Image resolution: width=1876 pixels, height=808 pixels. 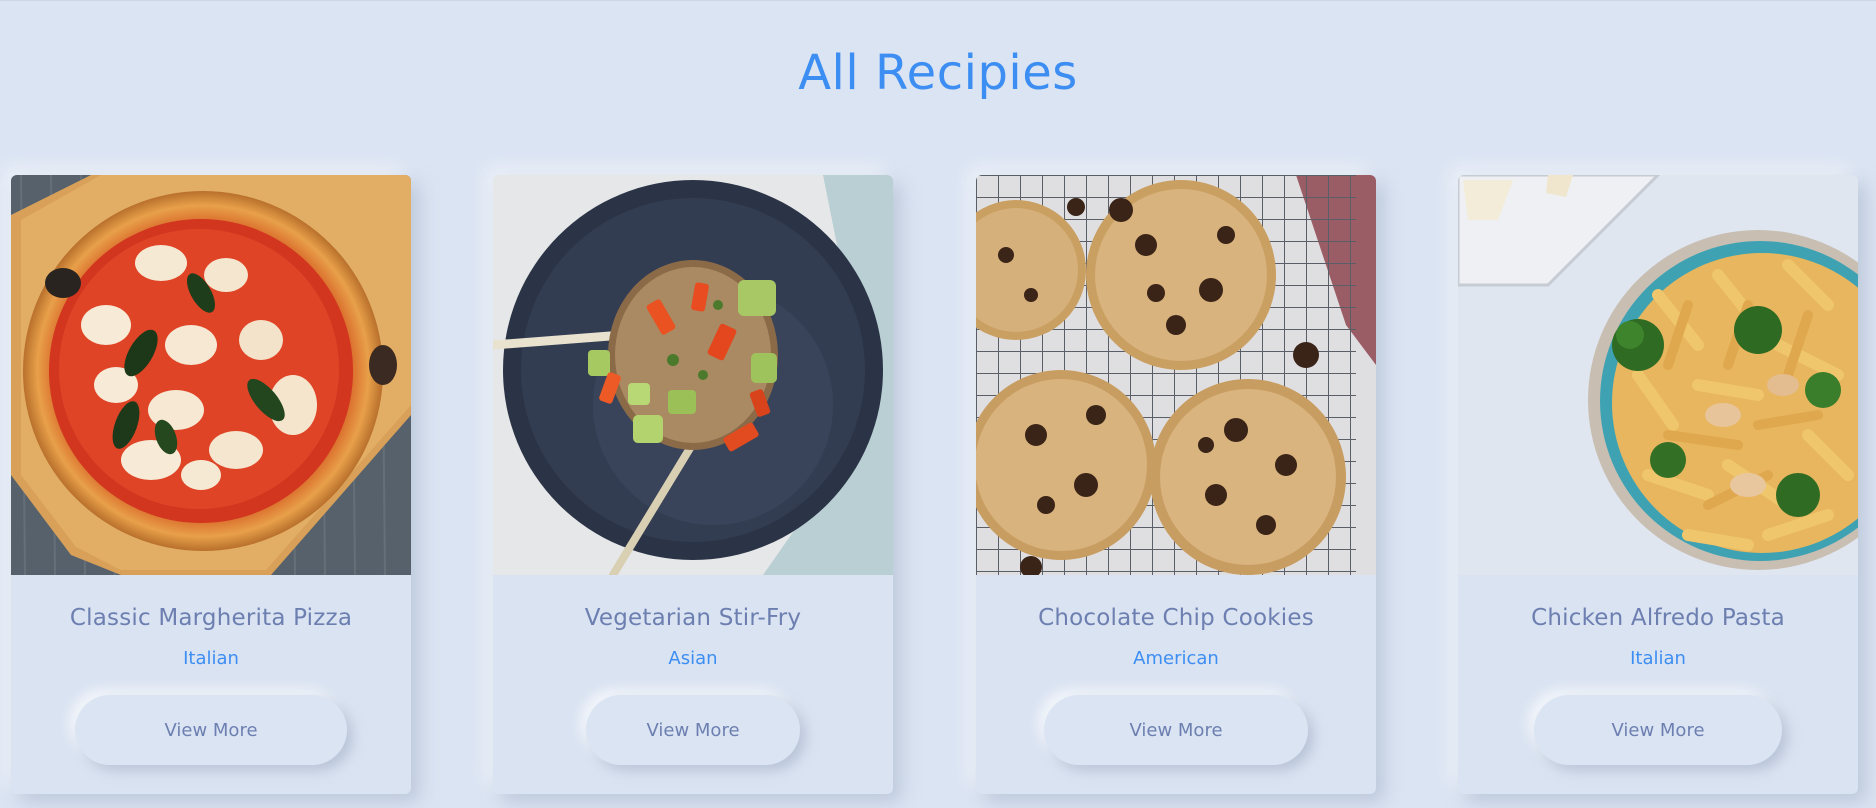 What do you see at coordinates (693, 618) in the screenshot?
I see `recipe-title: Vegetarian Stir-Fry` at bounding box center [693, 618].